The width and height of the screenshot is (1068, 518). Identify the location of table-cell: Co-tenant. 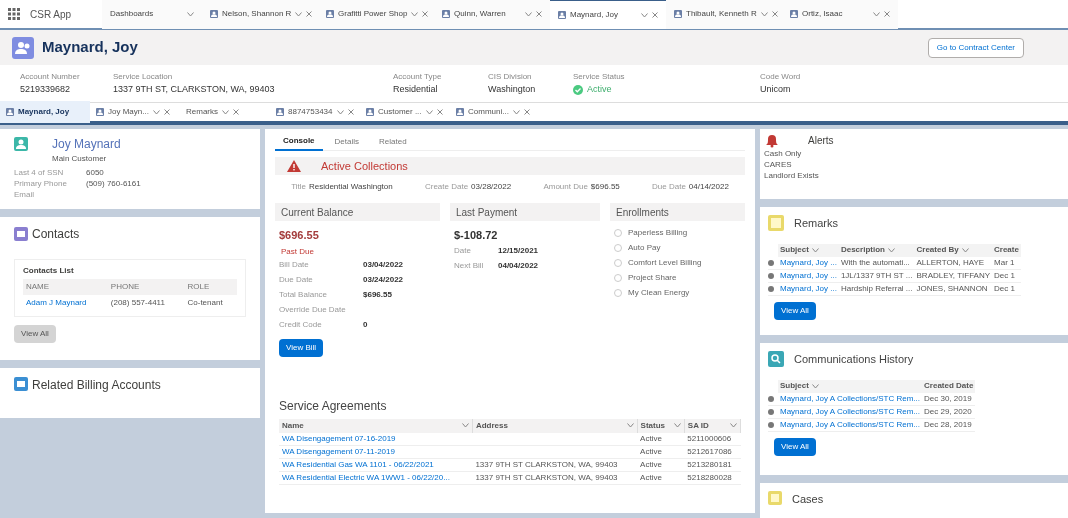
(205, 302).